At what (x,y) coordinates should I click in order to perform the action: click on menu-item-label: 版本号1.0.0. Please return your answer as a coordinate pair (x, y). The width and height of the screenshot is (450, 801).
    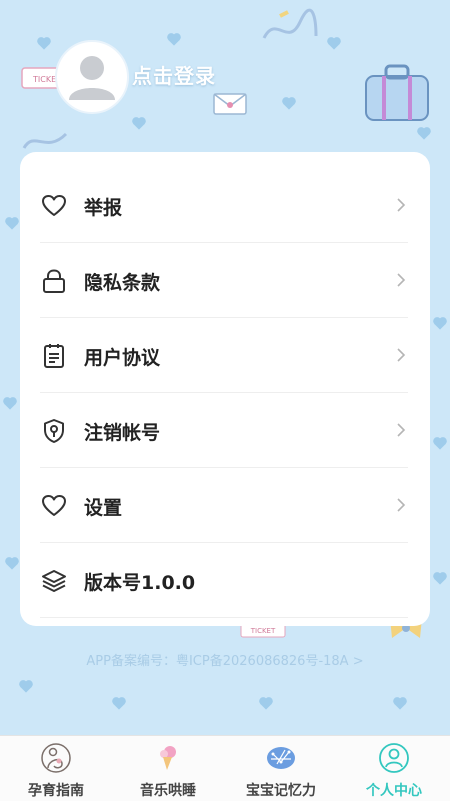
    Looking at the image, I should click on (140, 583).